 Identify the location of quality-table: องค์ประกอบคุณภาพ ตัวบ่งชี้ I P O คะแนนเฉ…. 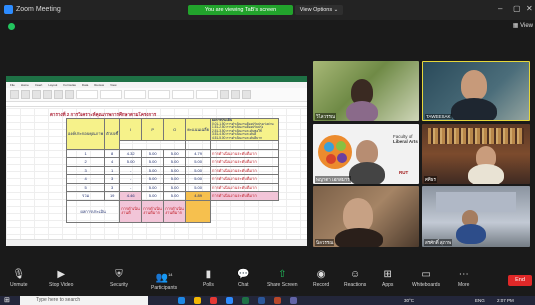
(172, 170).